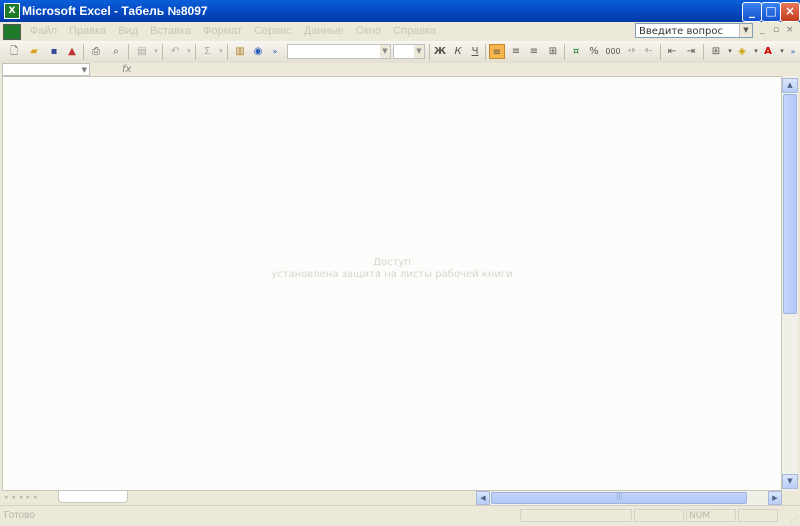 Image resolution: width=800 pixels, height=526 pixels. I want to click on chart-wizard-icon: ▥, so click(240, 51).